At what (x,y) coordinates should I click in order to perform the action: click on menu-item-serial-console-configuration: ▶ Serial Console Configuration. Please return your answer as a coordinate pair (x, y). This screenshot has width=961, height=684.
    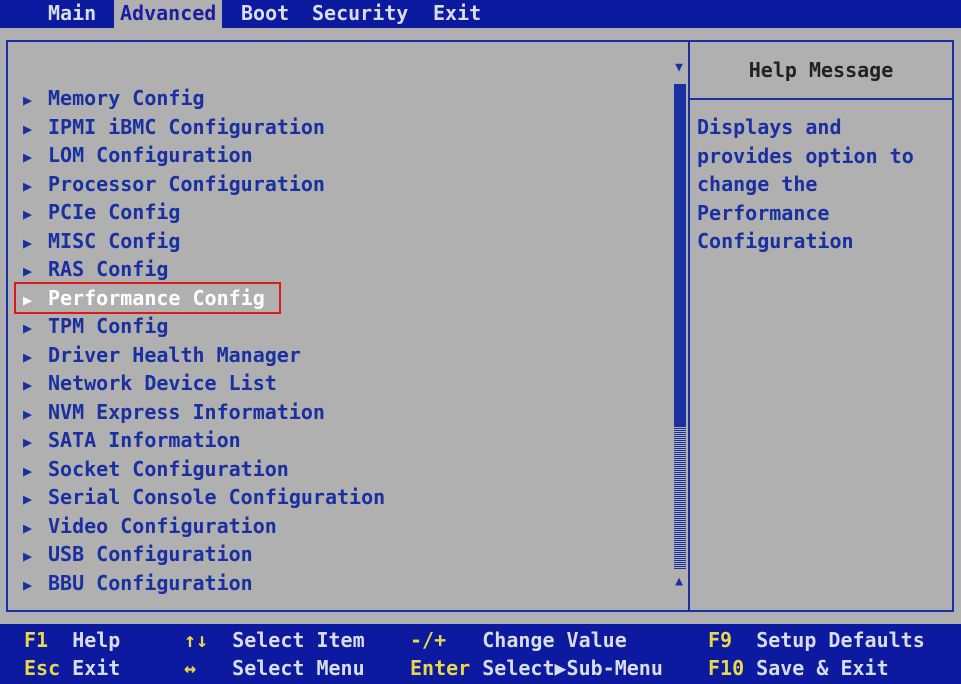
    Looking at the image, I should click on (200, 497).